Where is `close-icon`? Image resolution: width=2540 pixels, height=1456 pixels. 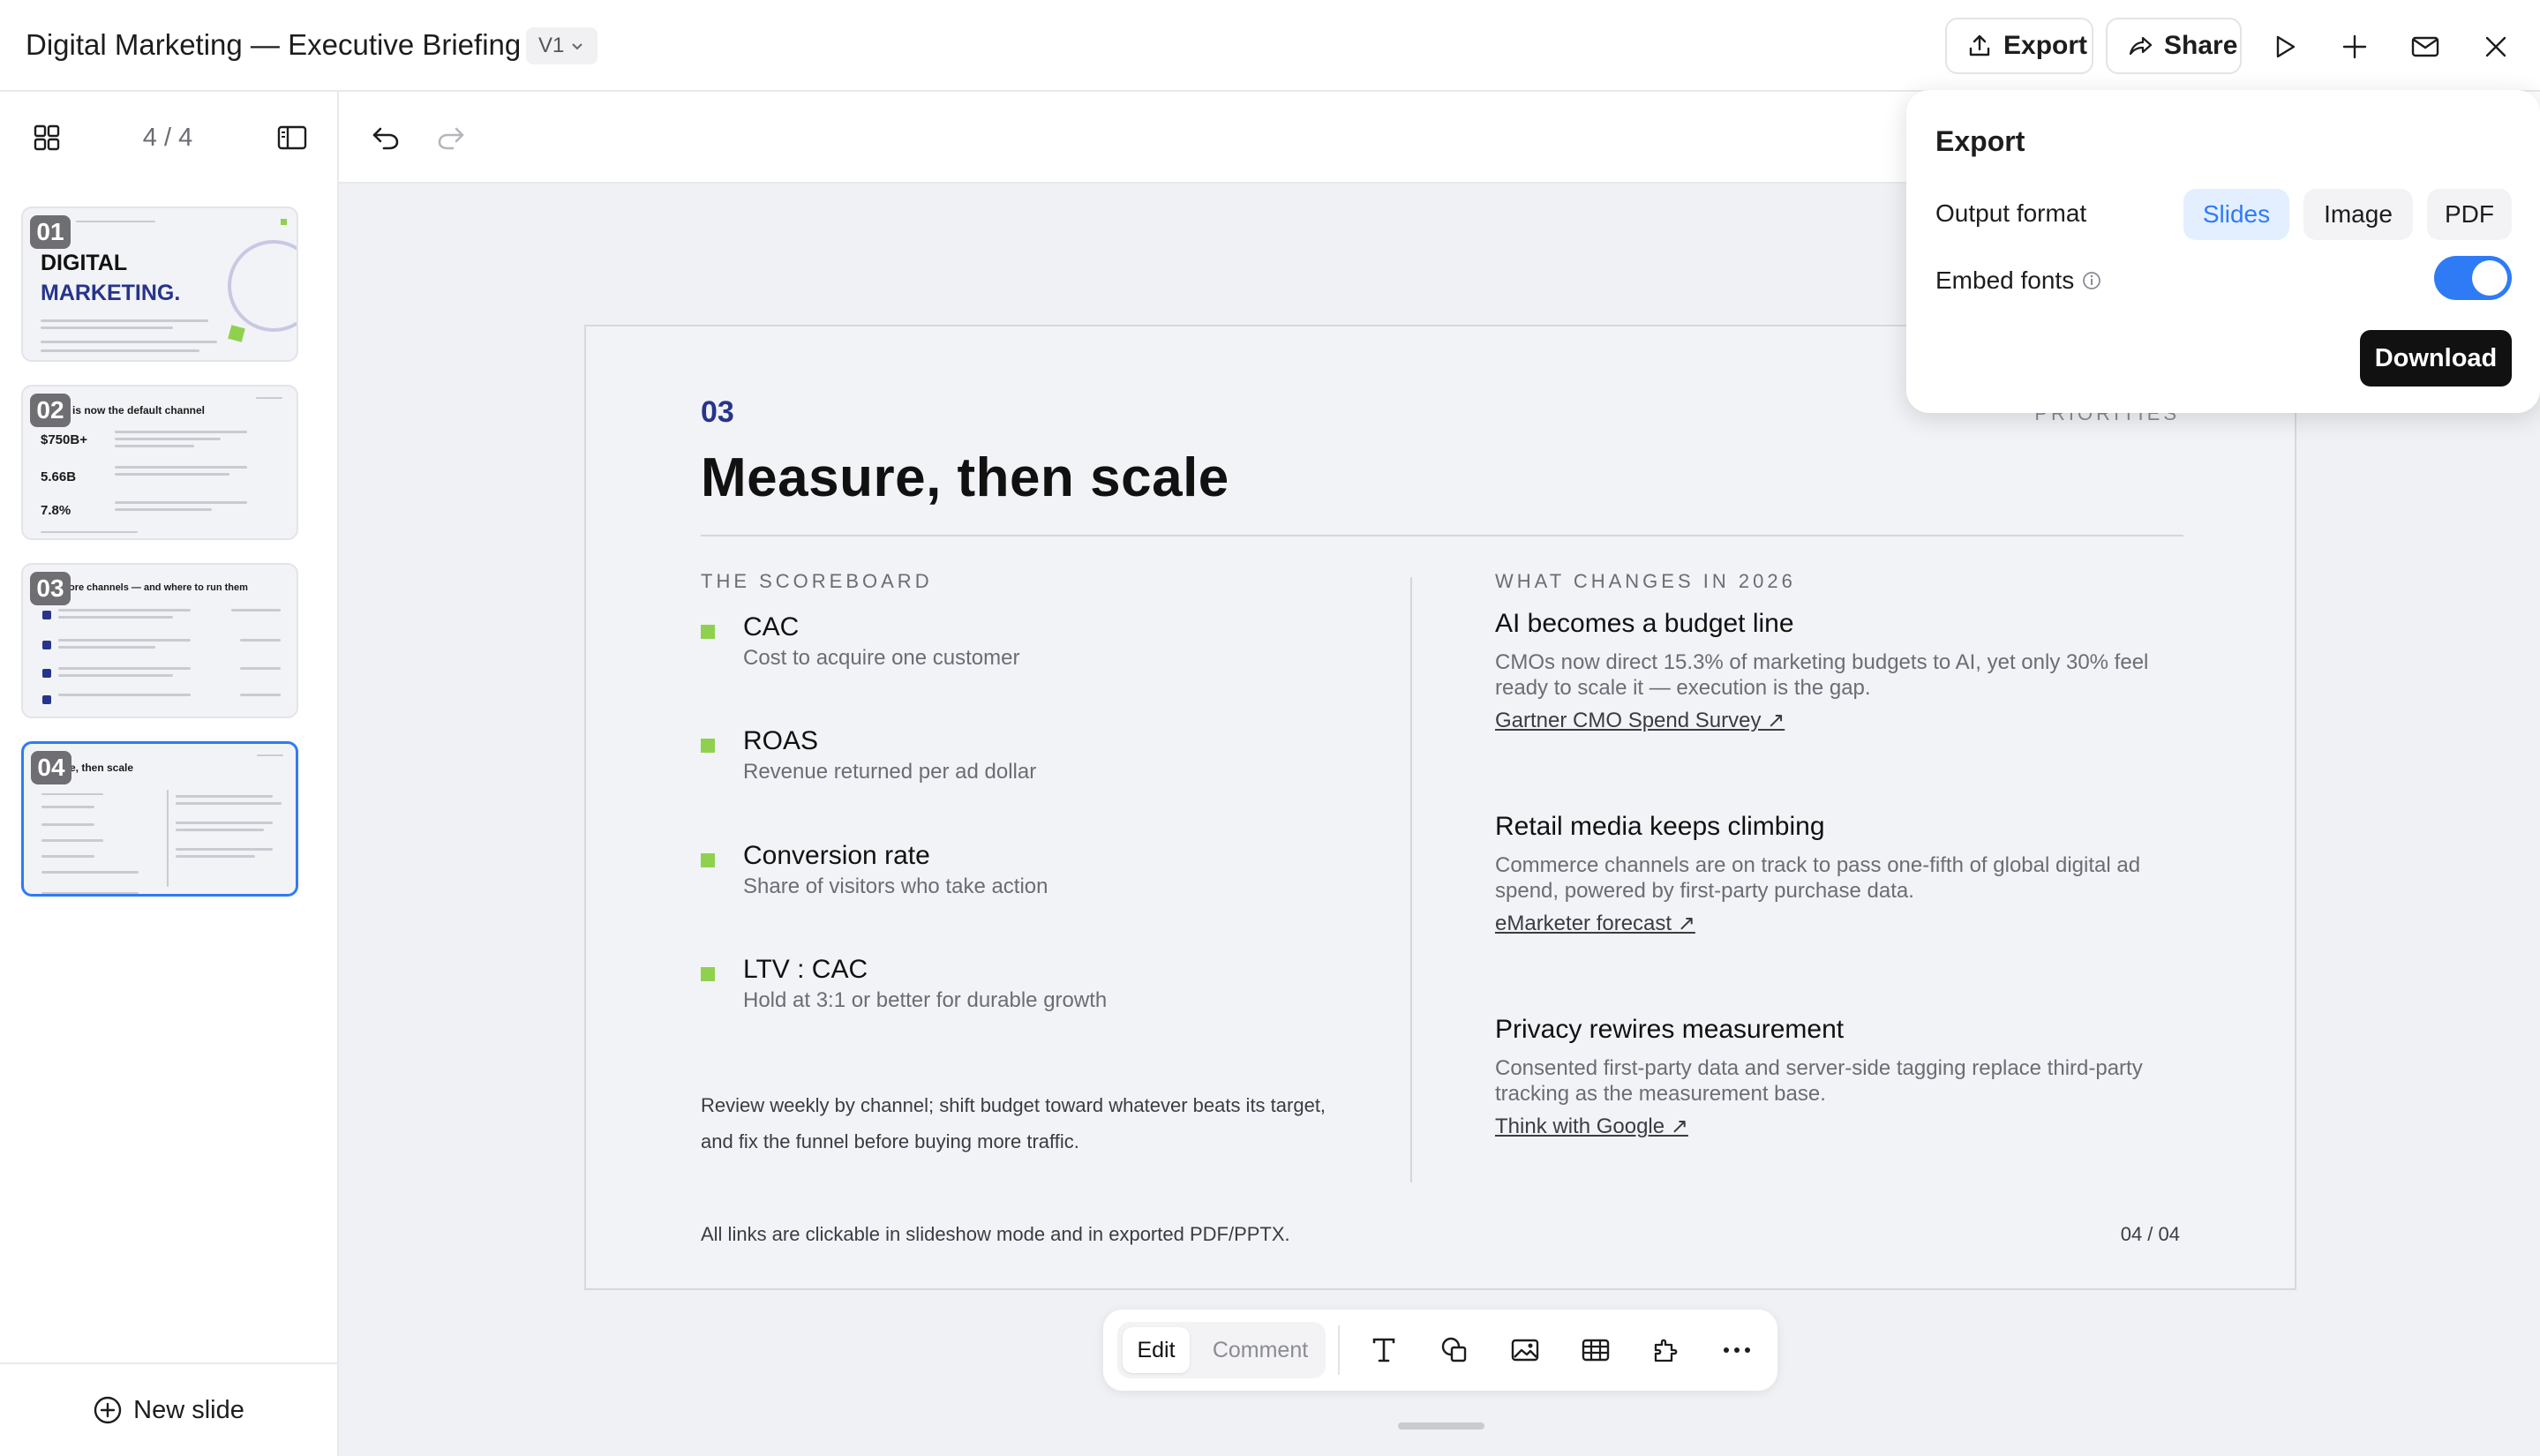
close-icon is located at coordinates (2496, 47).